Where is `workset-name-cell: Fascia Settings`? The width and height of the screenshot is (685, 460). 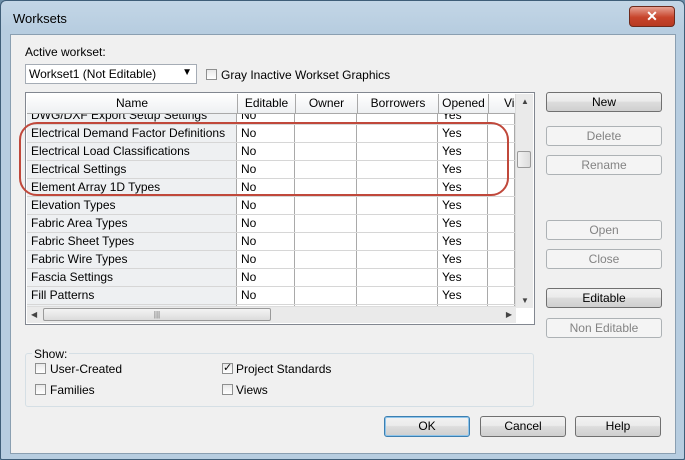
workset-name-cell: Fascia Settings is located at coordinates (132, 277).